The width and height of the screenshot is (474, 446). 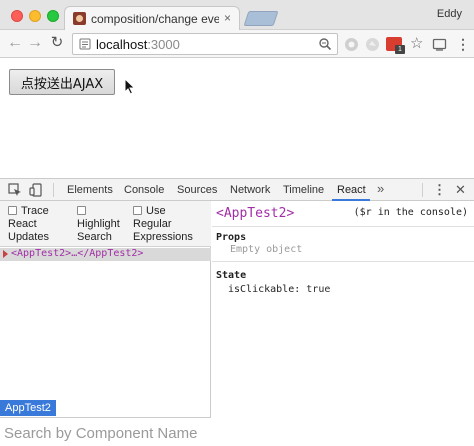 I want to click on section-divider, so click(x=343, y=261).